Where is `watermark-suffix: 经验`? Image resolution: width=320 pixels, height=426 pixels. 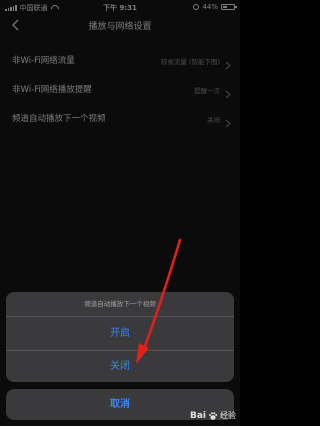 watermark-suffix: 经验 is located at coordinates (228, 415).